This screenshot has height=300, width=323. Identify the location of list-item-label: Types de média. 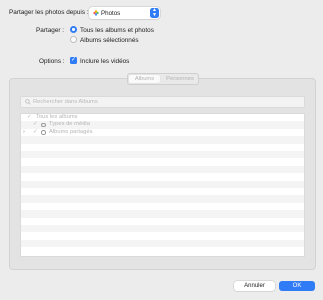
(69, 124).